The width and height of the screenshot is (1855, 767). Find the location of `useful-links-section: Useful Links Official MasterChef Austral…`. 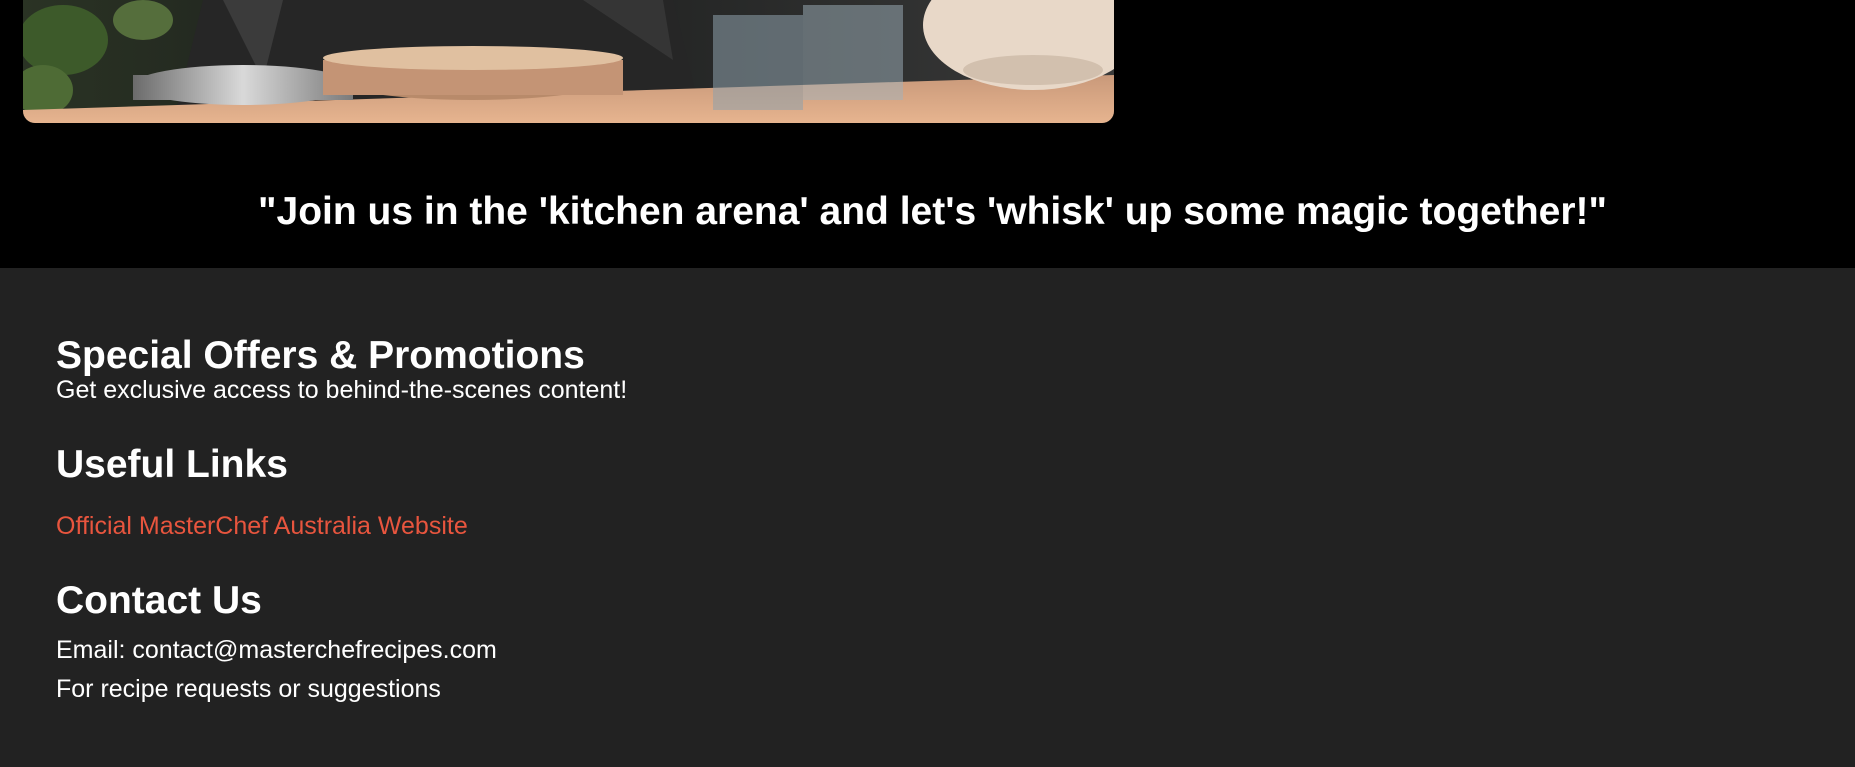

useful-links-section: Useful Links Official MasterChef Austral… is located at coordinates (262, 492).